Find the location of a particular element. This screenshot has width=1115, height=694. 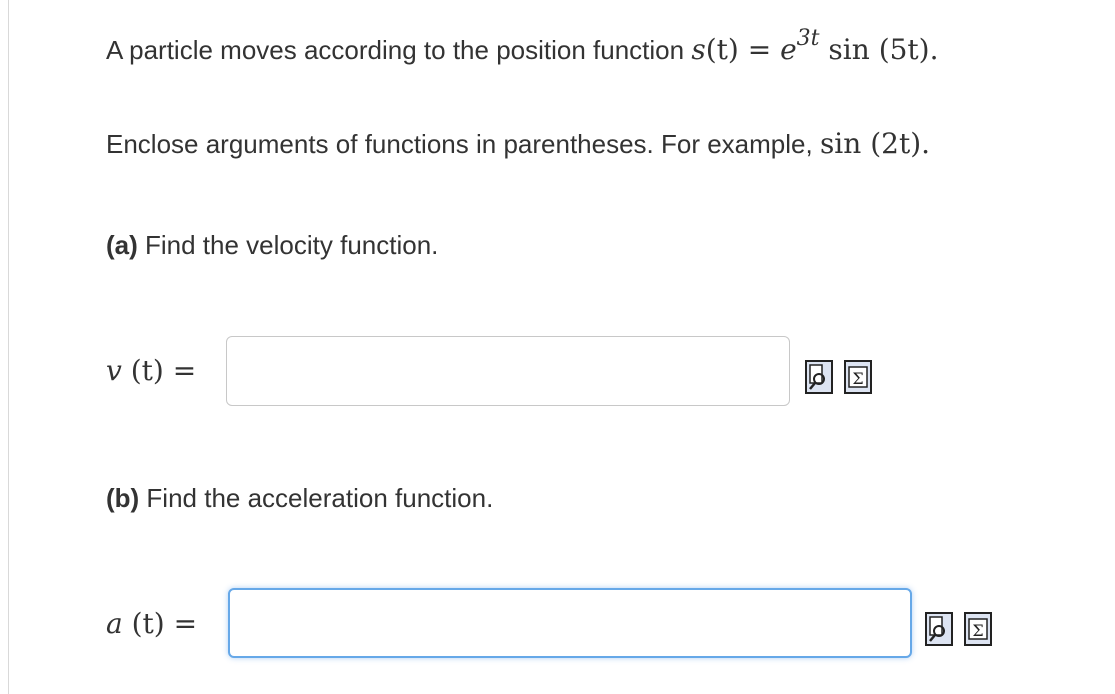

example-formula: sin (2t). is located at coordinates (875, 143).